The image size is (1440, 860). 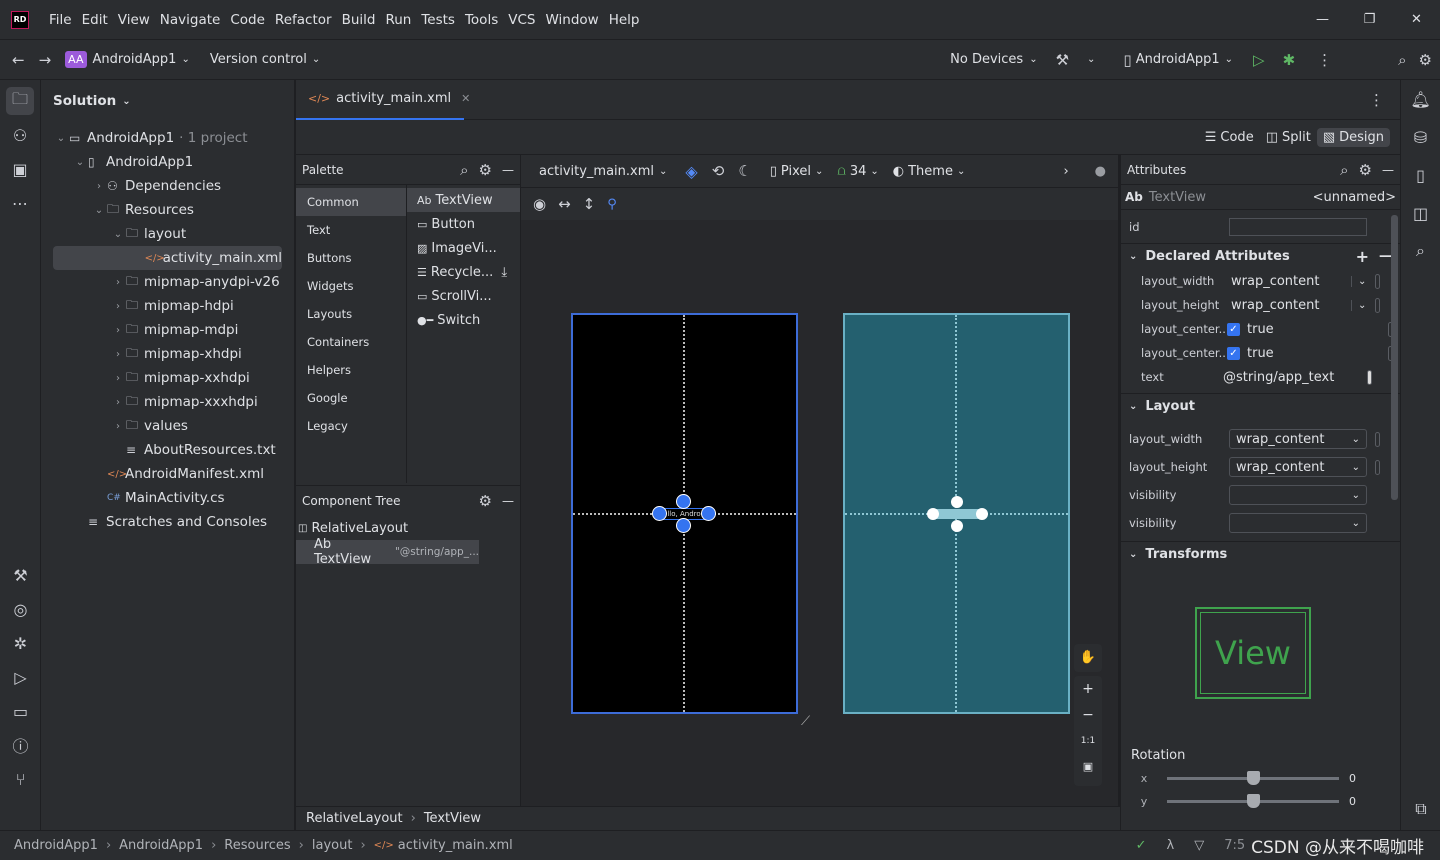 What do you see at coordinates (1297, 329) in the screenshot?
I see `attribute-value: true` at bounding box center [1297, 329].